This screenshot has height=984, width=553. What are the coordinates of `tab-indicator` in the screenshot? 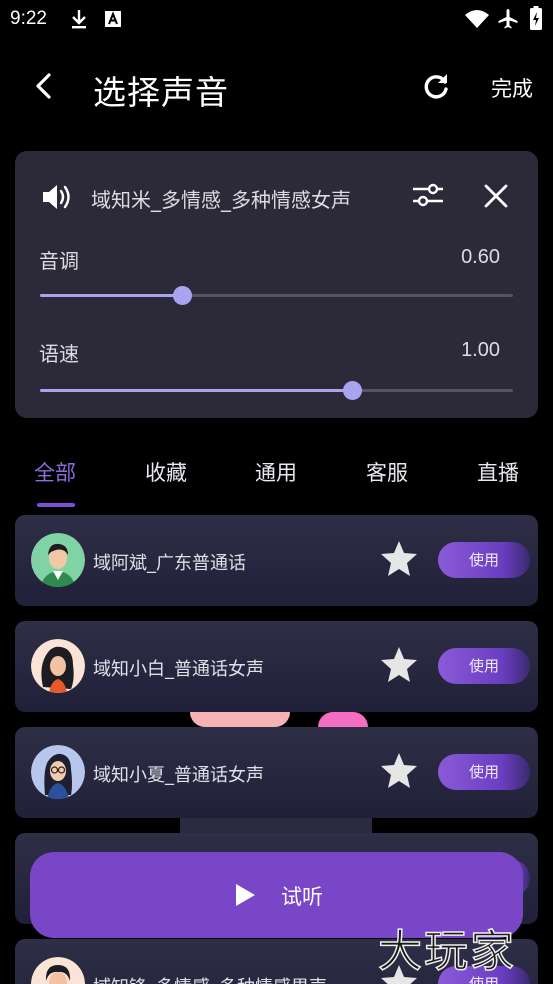 It's located at (56, 505).